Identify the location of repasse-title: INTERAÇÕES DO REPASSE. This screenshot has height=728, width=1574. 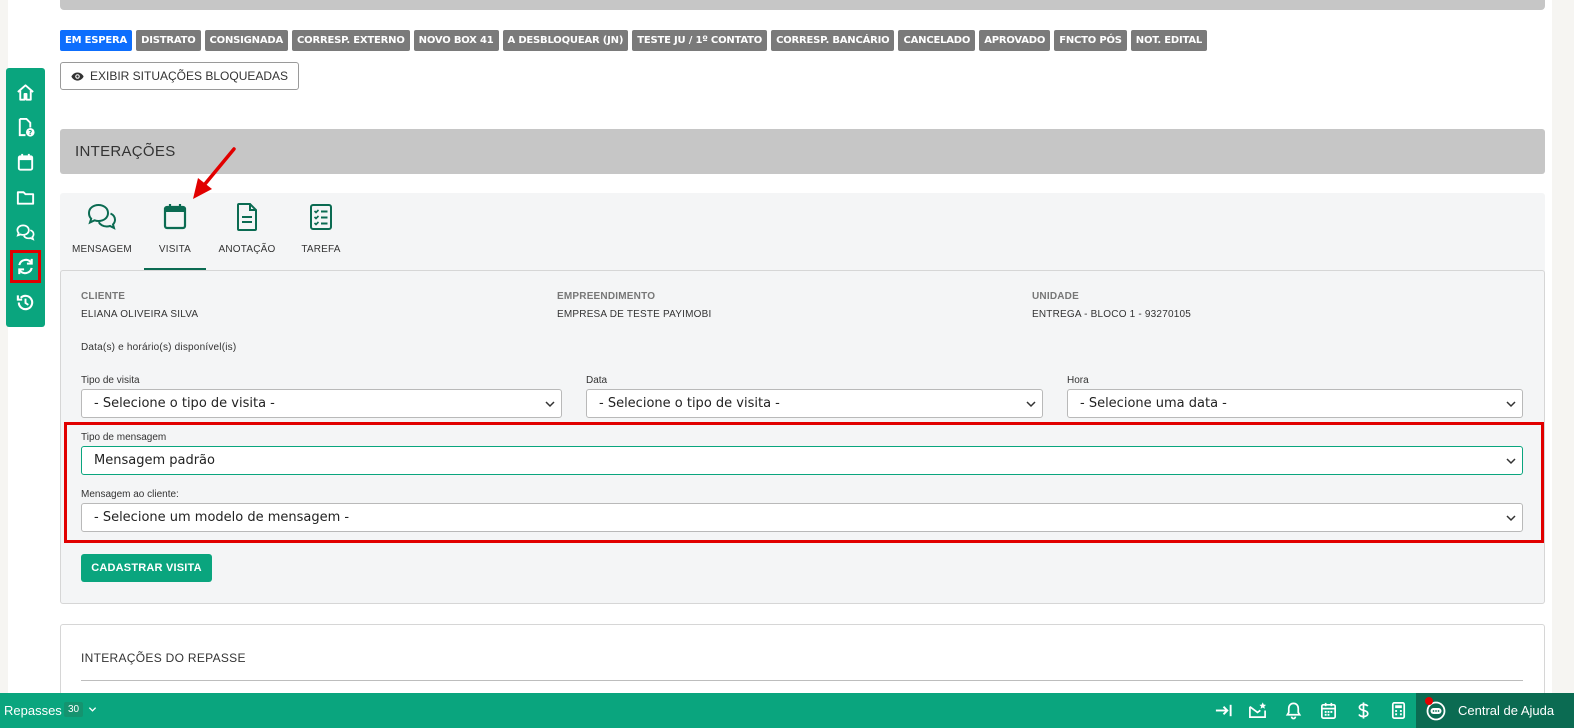
(163, 658).